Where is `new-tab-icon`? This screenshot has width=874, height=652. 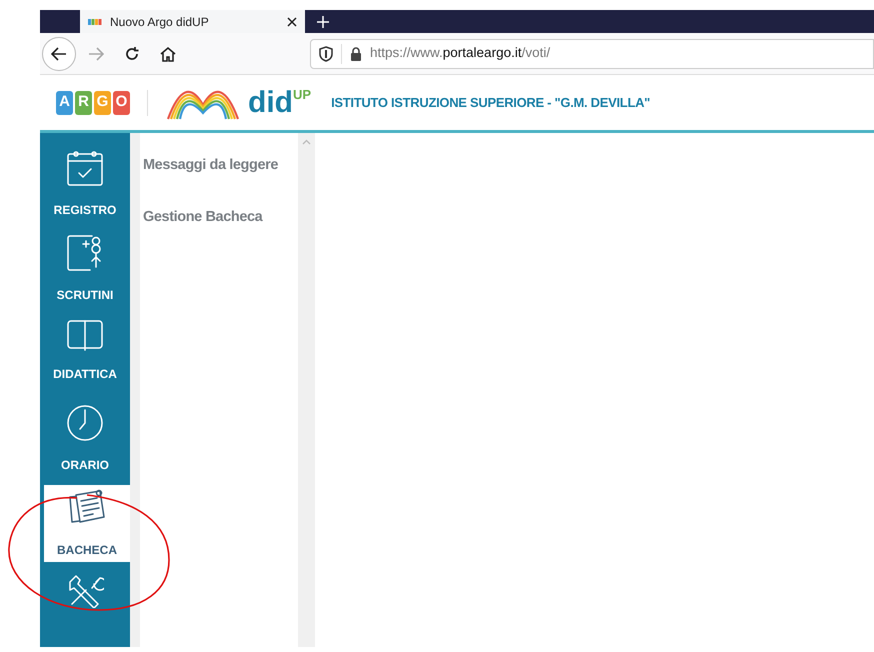 new-tab-icon is located at coordinates (323, 22).